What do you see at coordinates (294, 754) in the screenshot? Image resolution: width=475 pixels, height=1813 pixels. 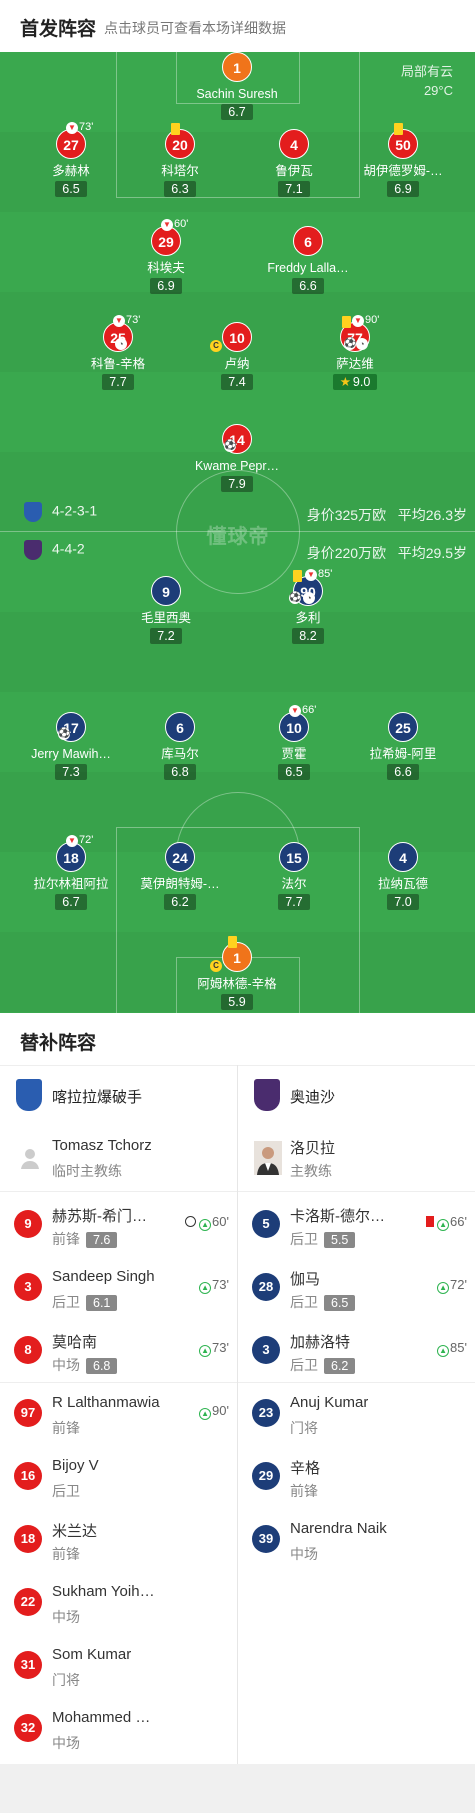 I see `player-name: 贾霍` at bounding box center [294, 754].